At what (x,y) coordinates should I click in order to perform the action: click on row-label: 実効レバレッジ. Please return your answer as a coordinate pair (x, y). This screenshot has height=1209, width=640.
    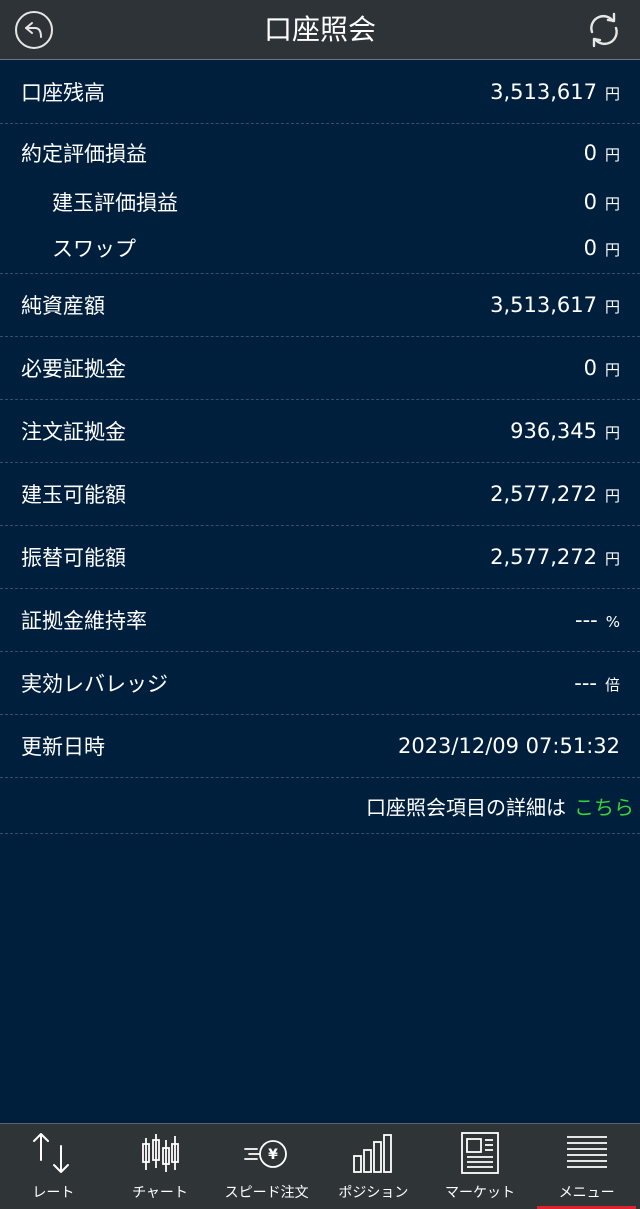
    Looking at the image, I should click on (94, 684).